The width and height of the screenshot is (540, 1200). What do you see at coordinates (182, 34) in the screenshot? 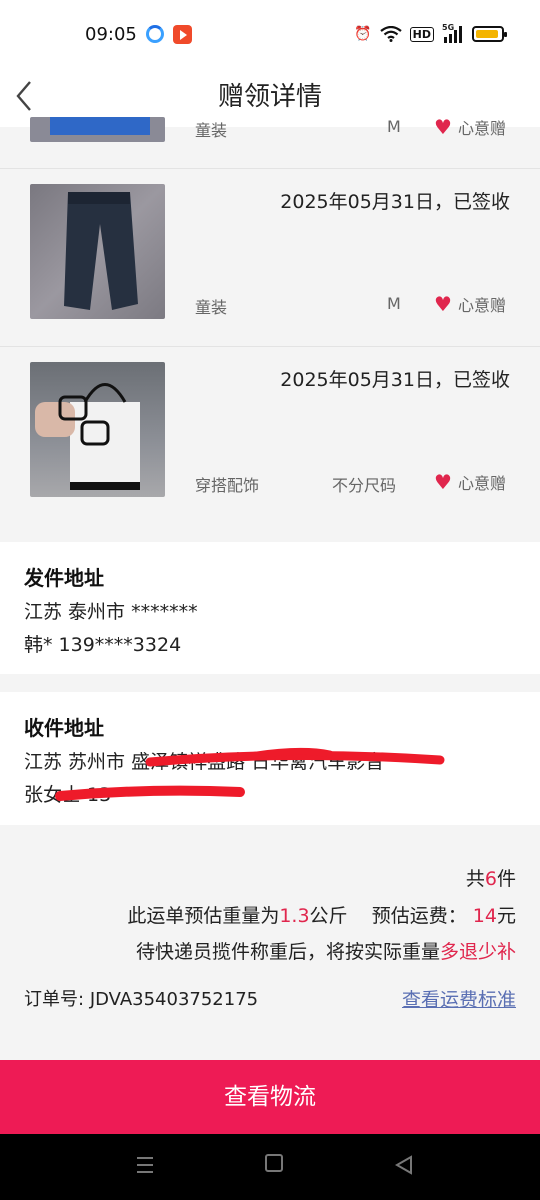
I see `video-app-icon` at bounding box center [182, 34].